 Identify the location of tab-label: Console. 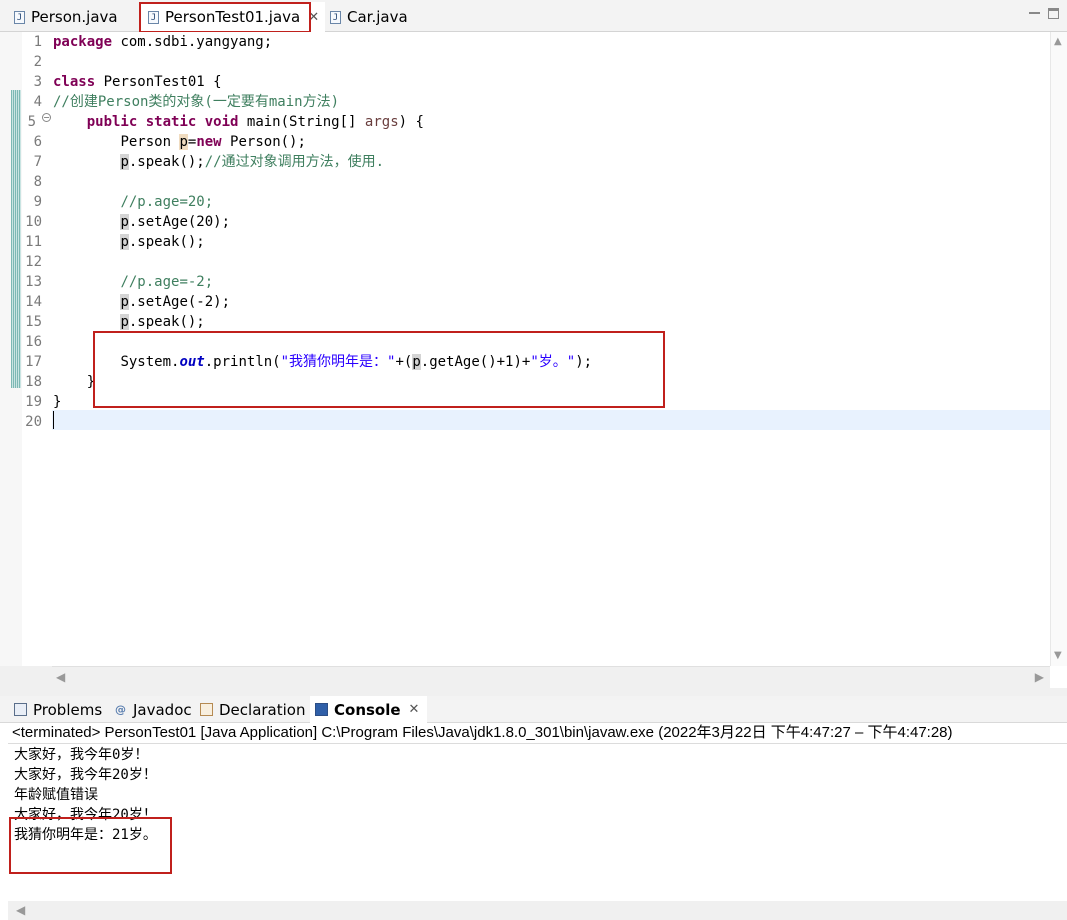
(367, 709).